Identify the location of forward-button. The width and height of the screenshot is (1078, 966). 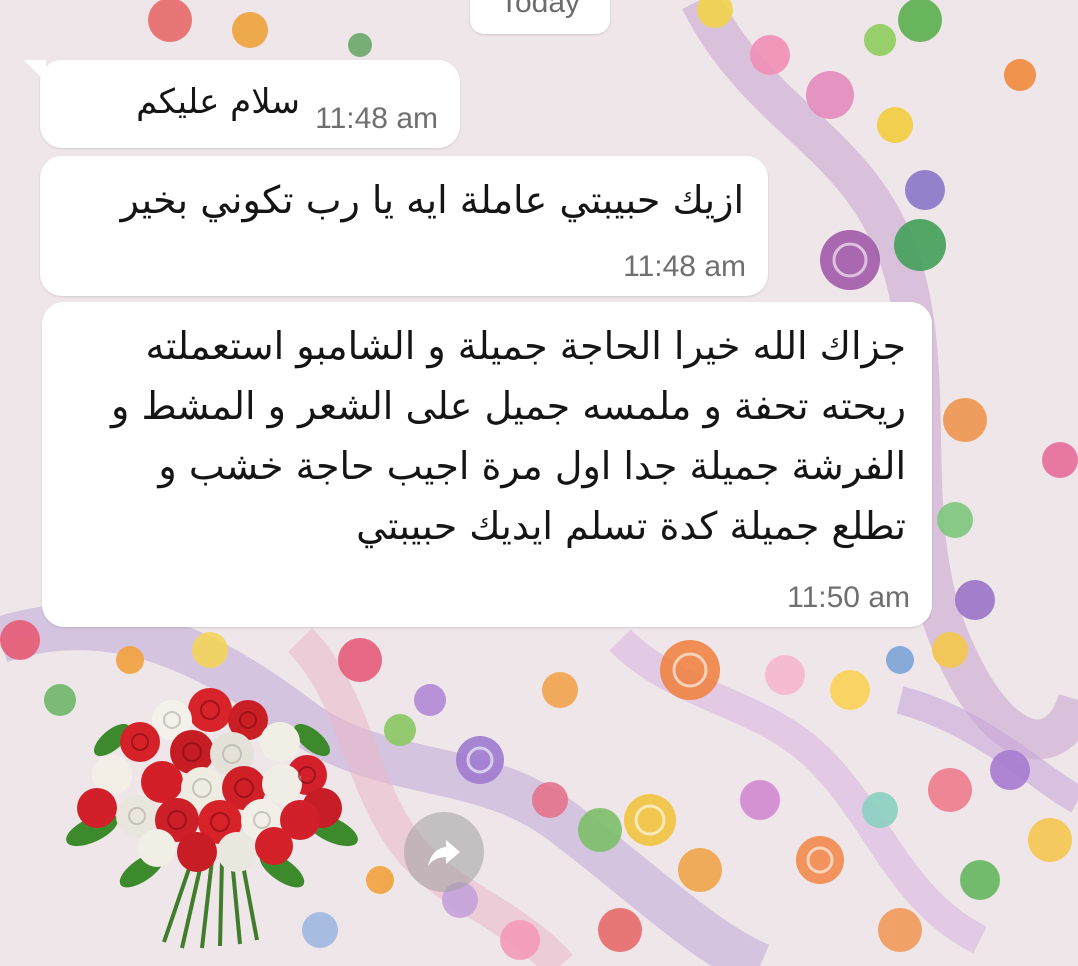
(444, 852).